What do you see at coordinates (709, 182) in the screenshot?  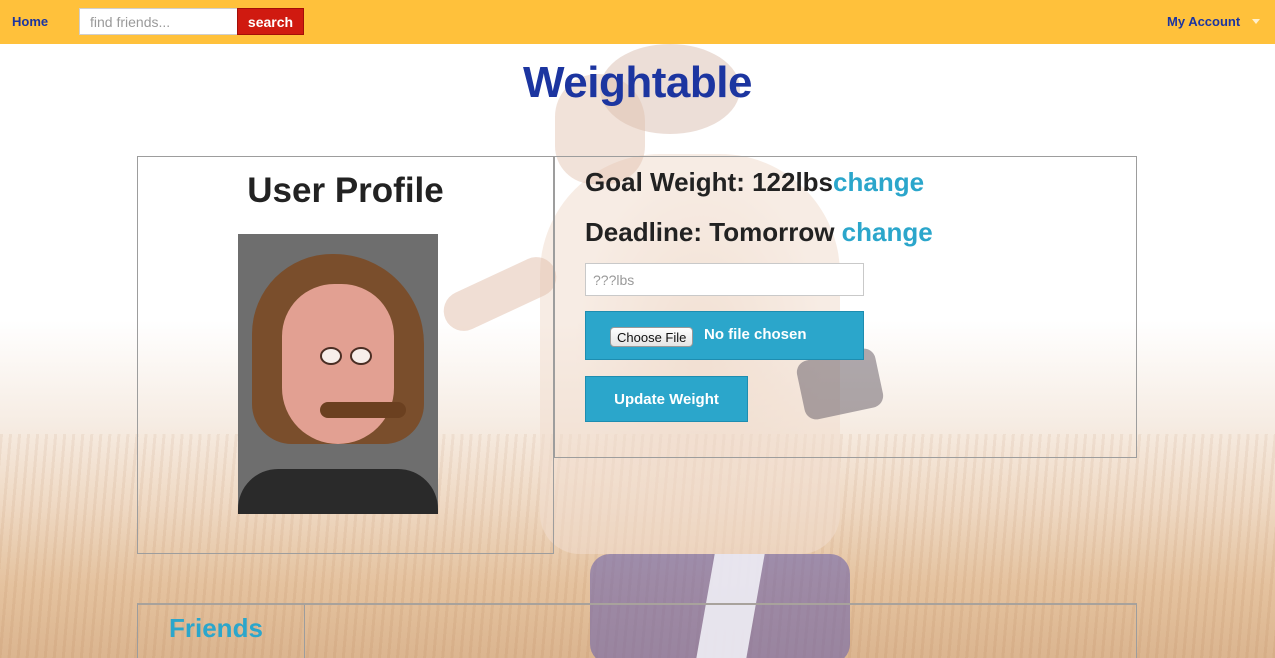 I see `goal-weight-label: Goal Weight: 122lbs` at bounding box center [709, 182].